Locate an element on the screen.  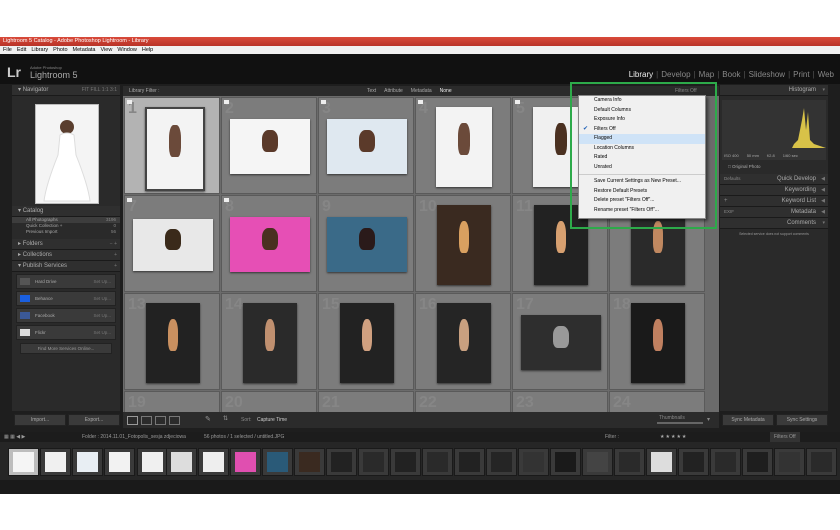
collections-header: ▸ Collections + is located at coordinates (66, 255).